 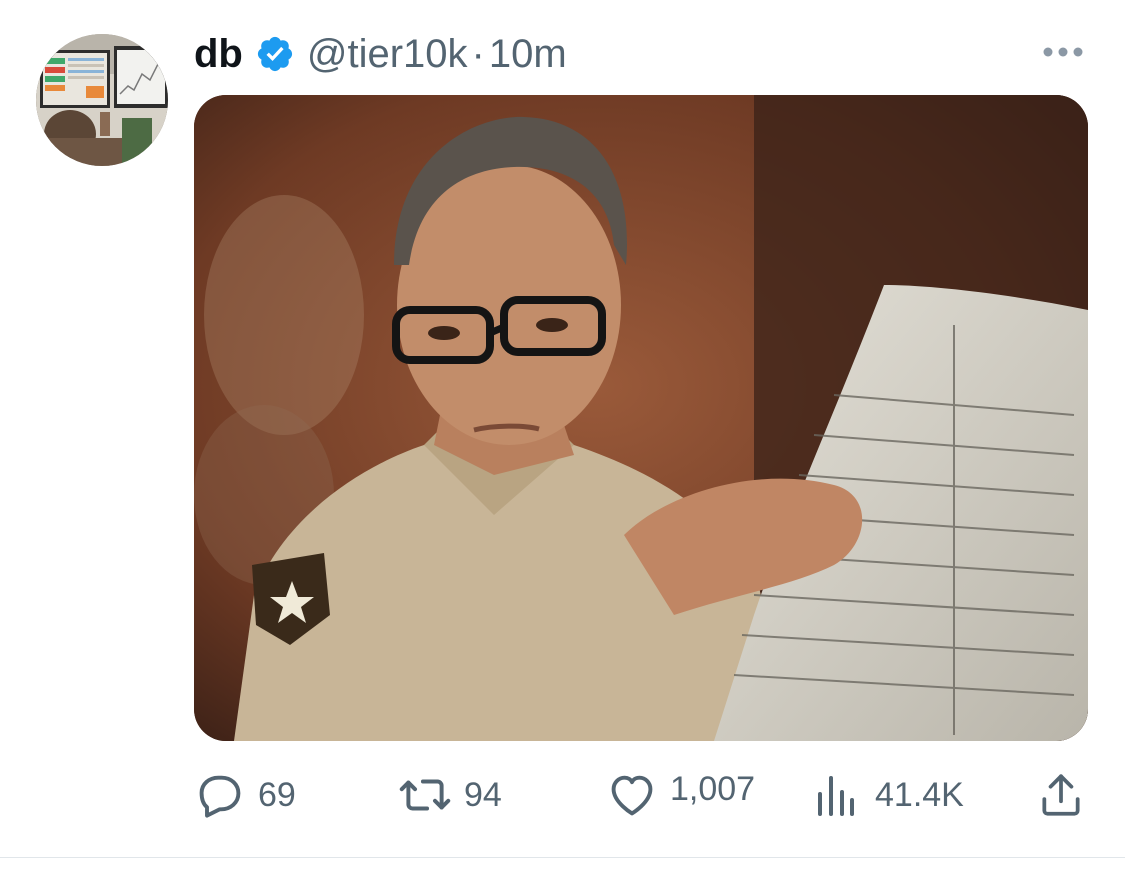 I want to click on share-icon, so click(x=1061, y=795).